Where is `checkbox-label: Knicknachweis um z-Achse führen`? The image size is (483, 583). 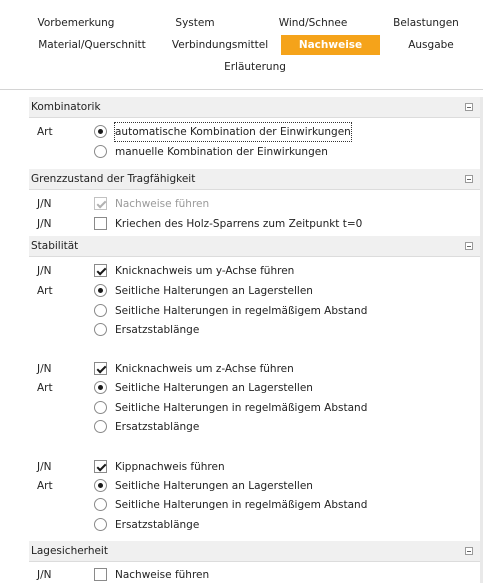 checkbox-label: Knicknachweis um z-Achse führen is located at coordinates (204, 369).